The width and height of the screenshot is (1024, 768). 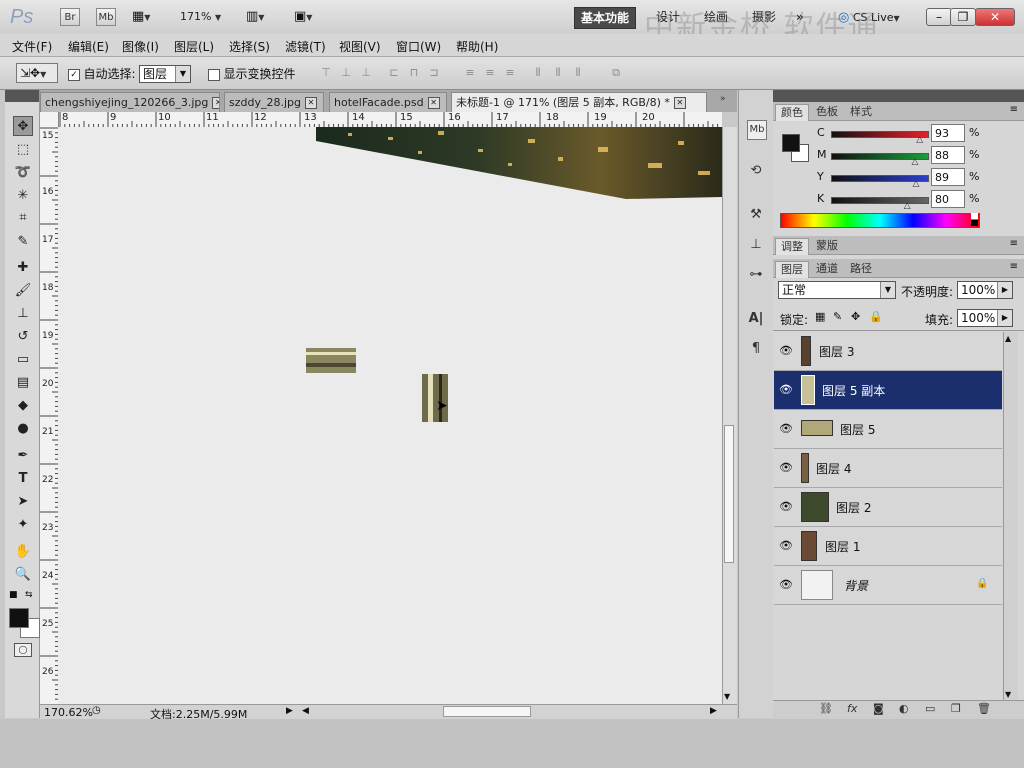 What do you see at coordinates (880, 220) in the screenshot?
I see `color-spectrum-bar` at bounding box center [880, 220].